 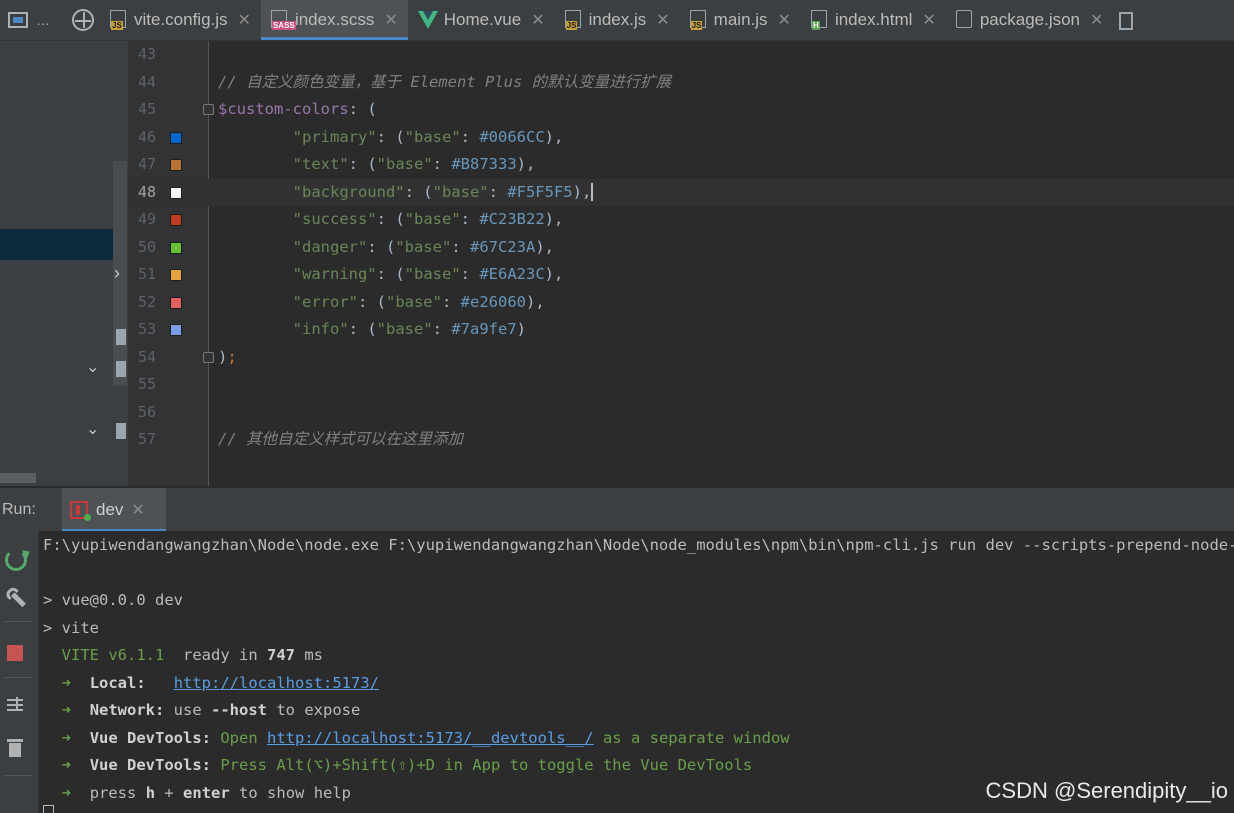 I want to click on line-number: 50, so click(x=146, y=246).